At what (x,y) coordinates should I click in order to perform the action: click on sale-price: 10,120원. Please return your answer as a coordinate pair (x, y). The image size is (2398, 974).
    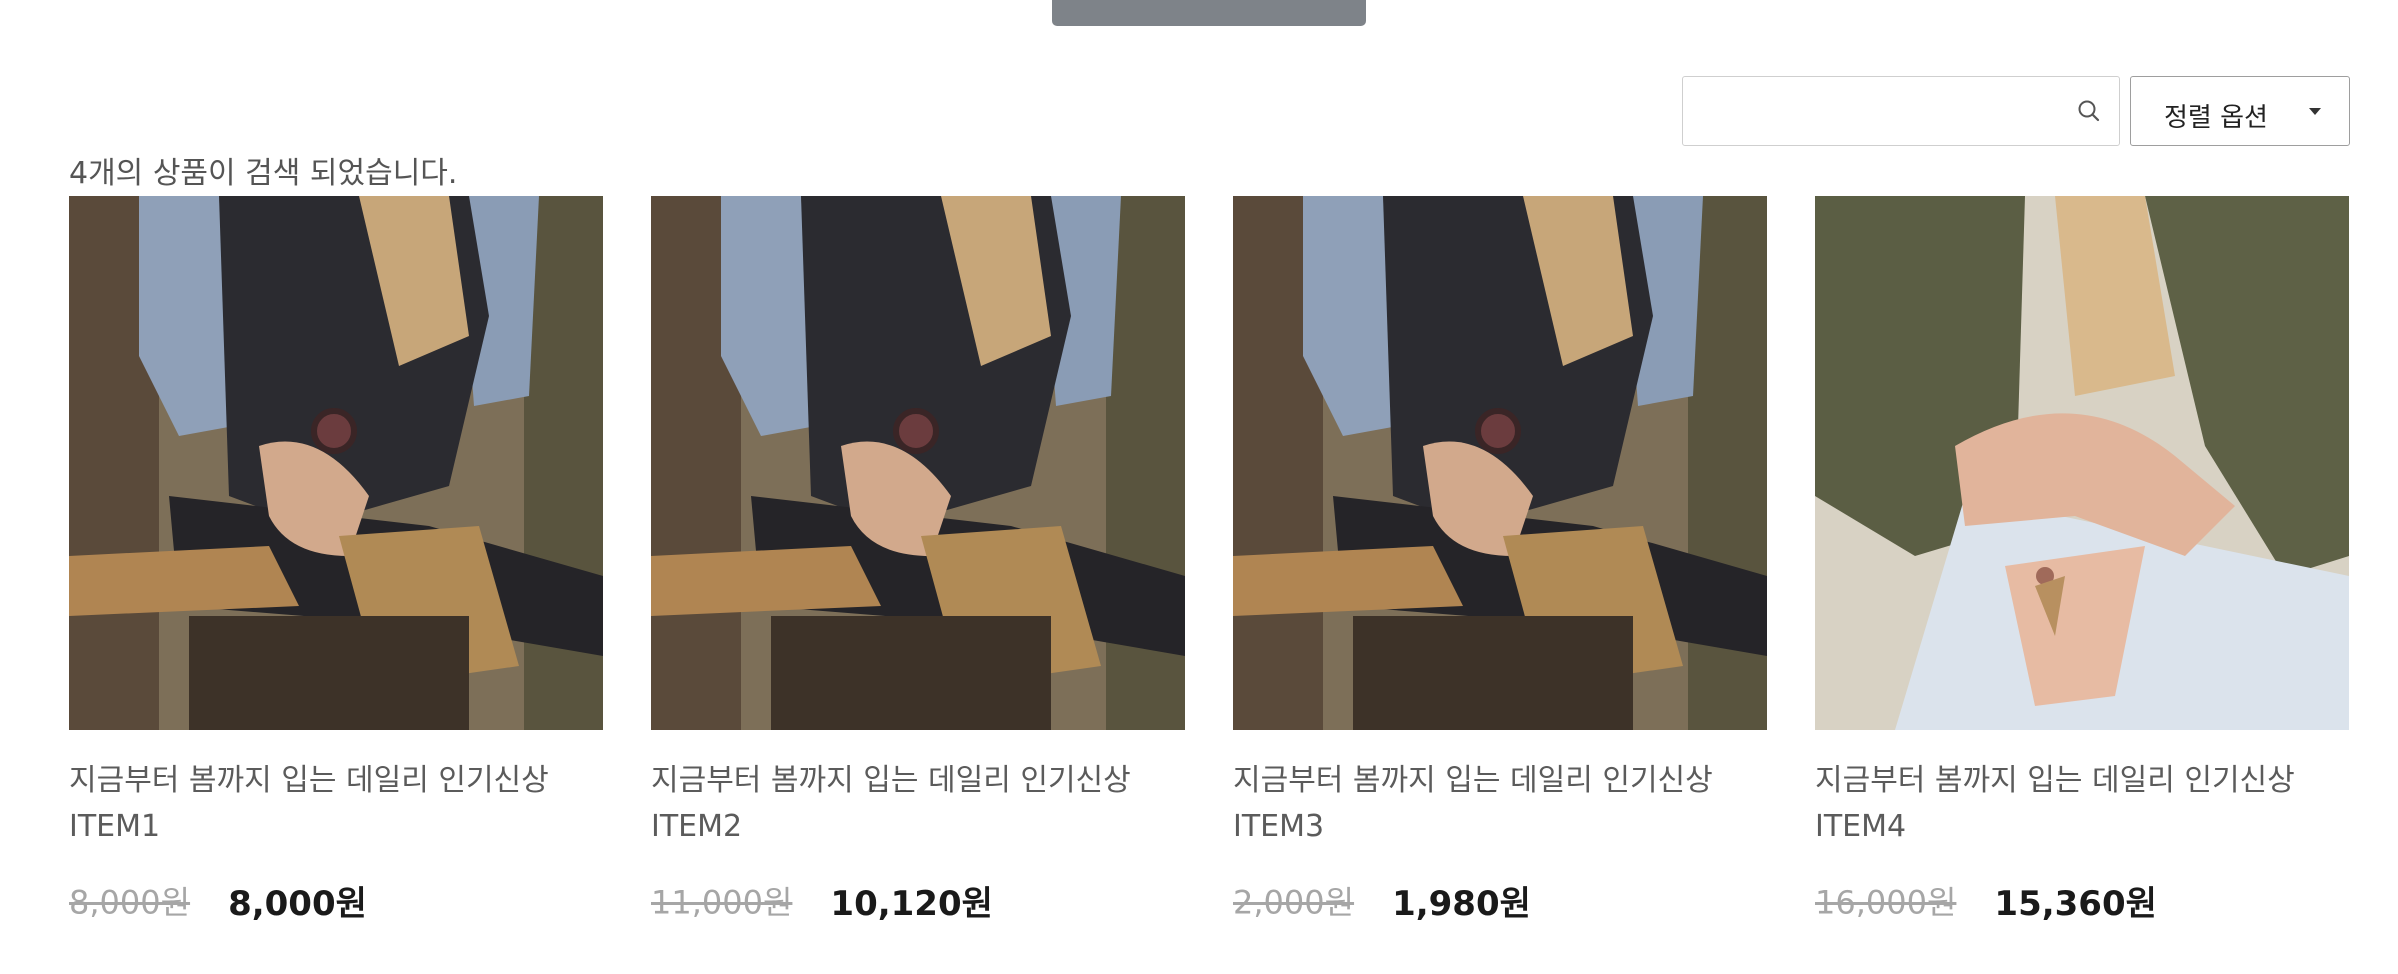
    Looking at the image, I should click on (911, 904).